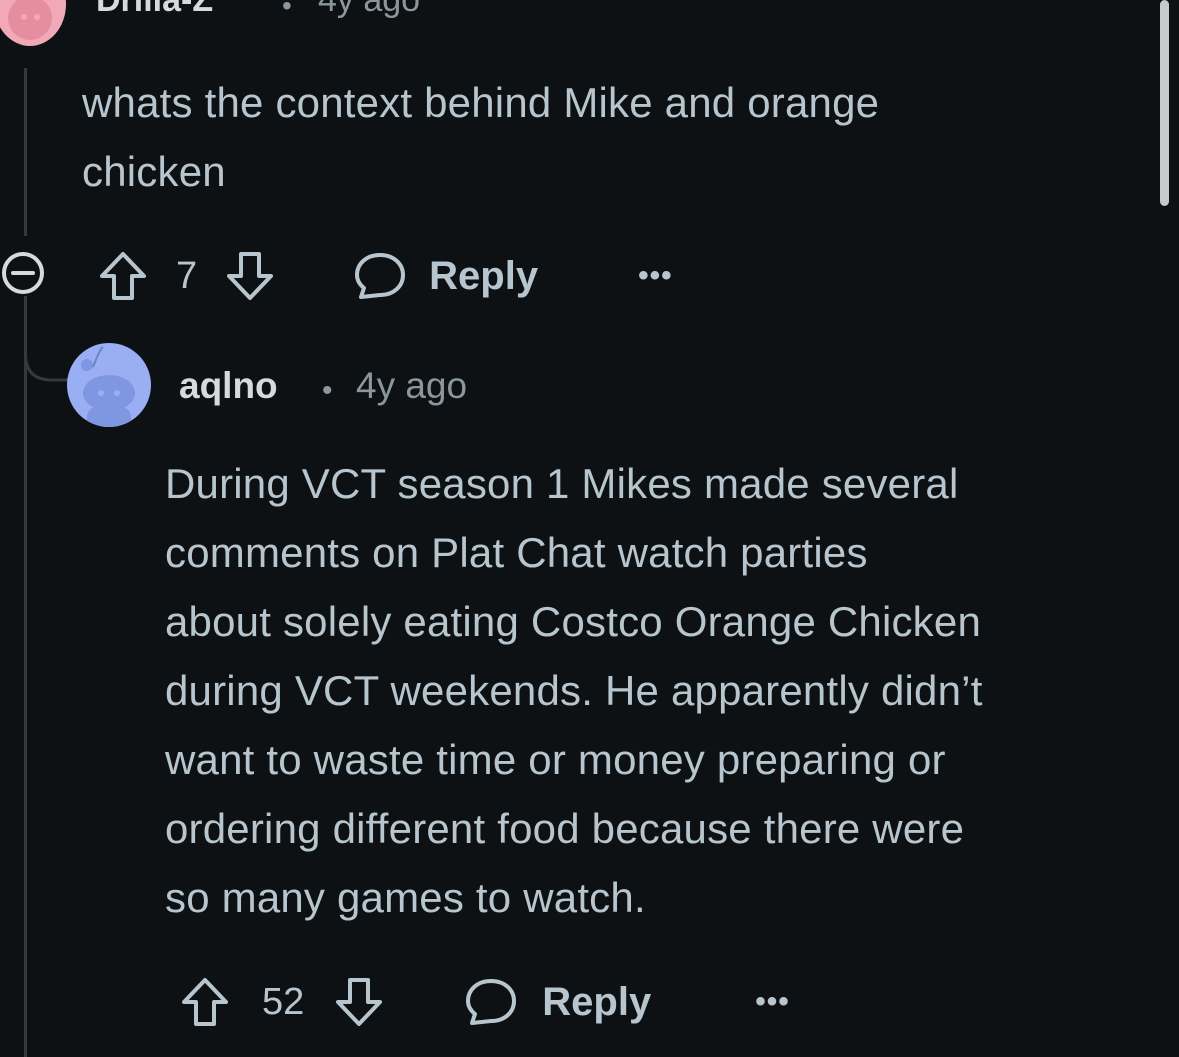 This screenshot has height=1057, width=1179. Describe the element at coordinates (481, 102) in the screenshot. I see `comment-line: whats the context behind Mike and orange` at that location.